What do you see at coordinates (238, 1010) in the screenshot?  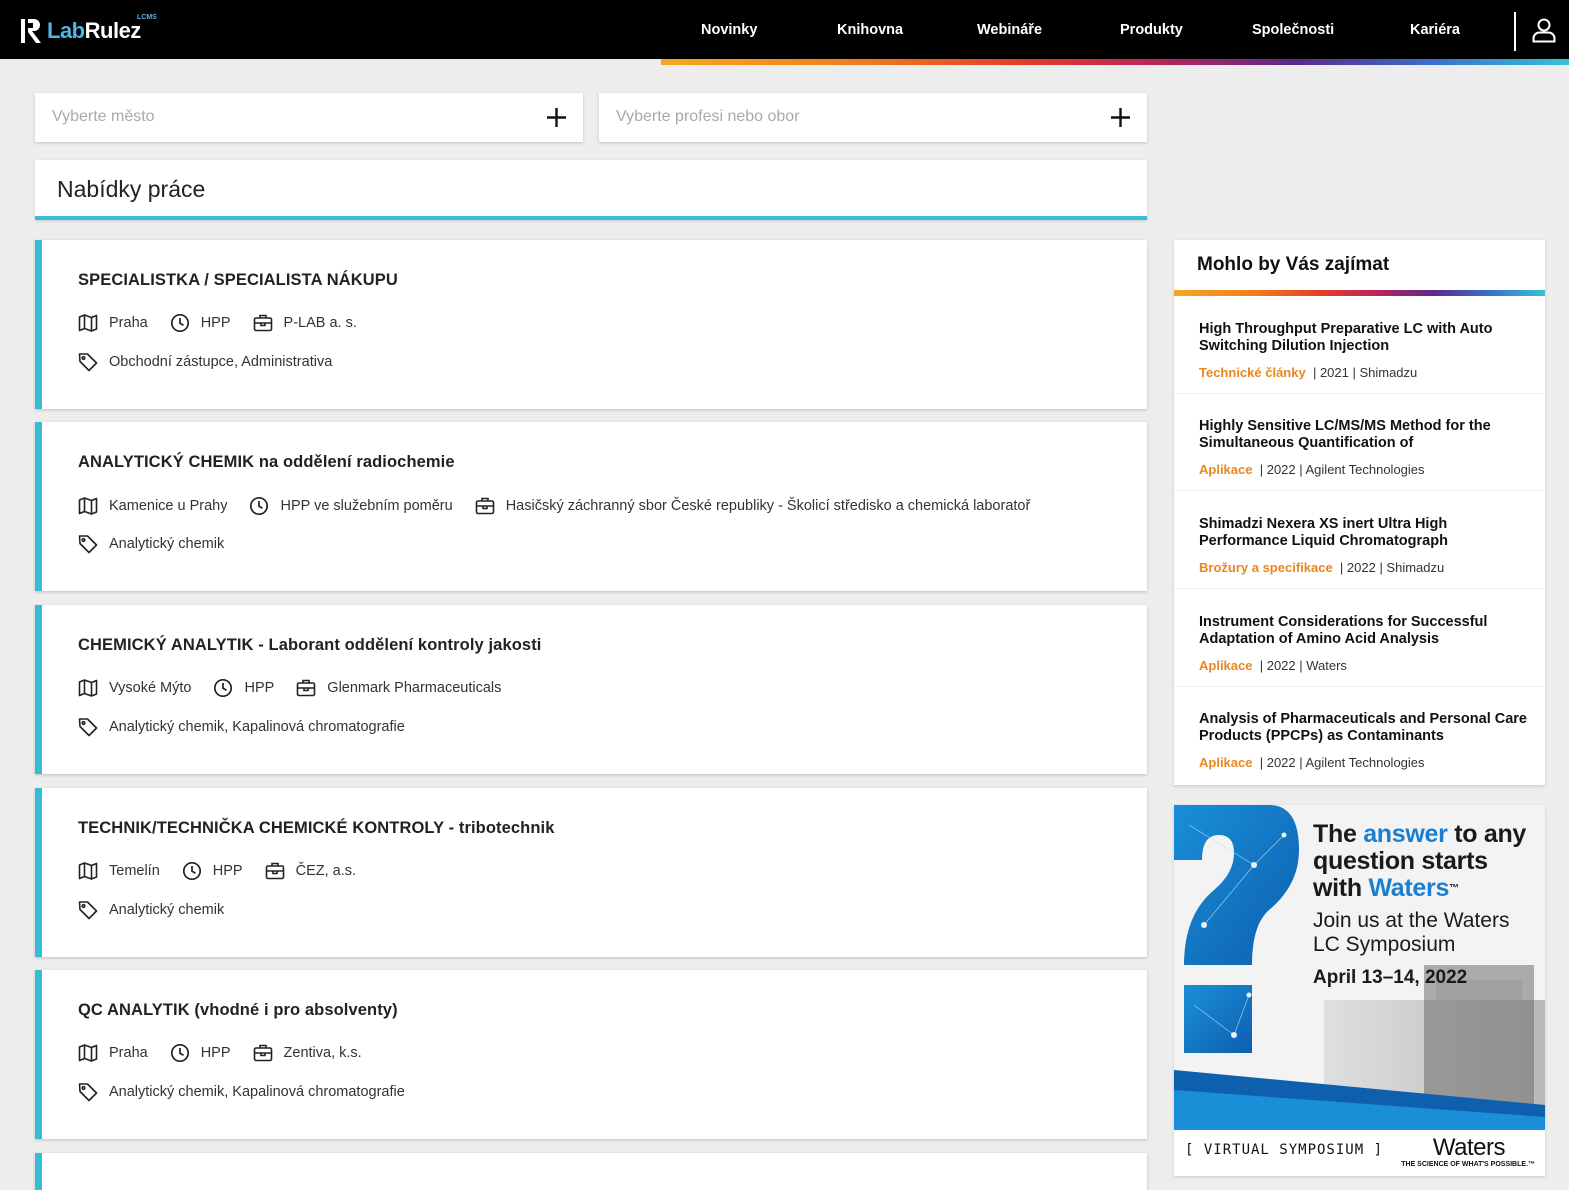 I see `job-title: QC ANALYTIK (vhodné i pro absolventy)` at bounding box center [238, 1010].